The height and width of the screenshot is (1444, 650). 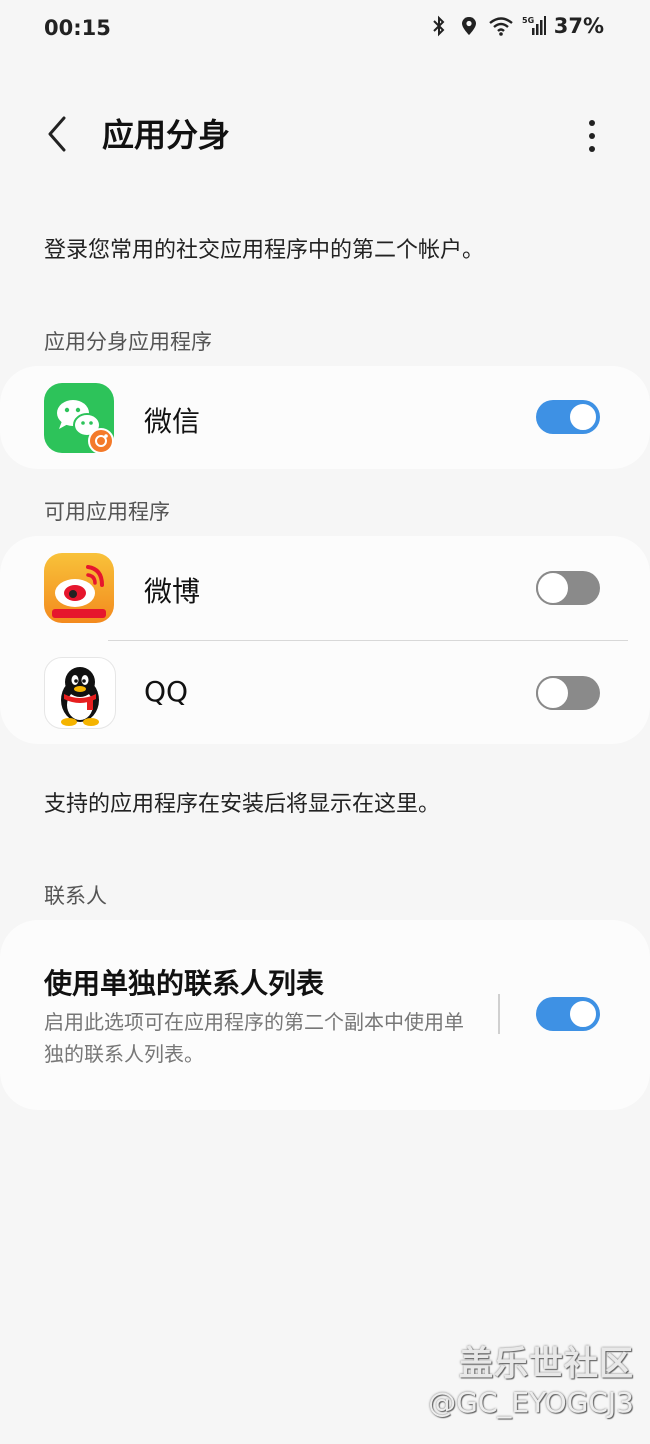 I want to click on section-label-cloned: 应用分身应用程序, so click(x=128, y=342).